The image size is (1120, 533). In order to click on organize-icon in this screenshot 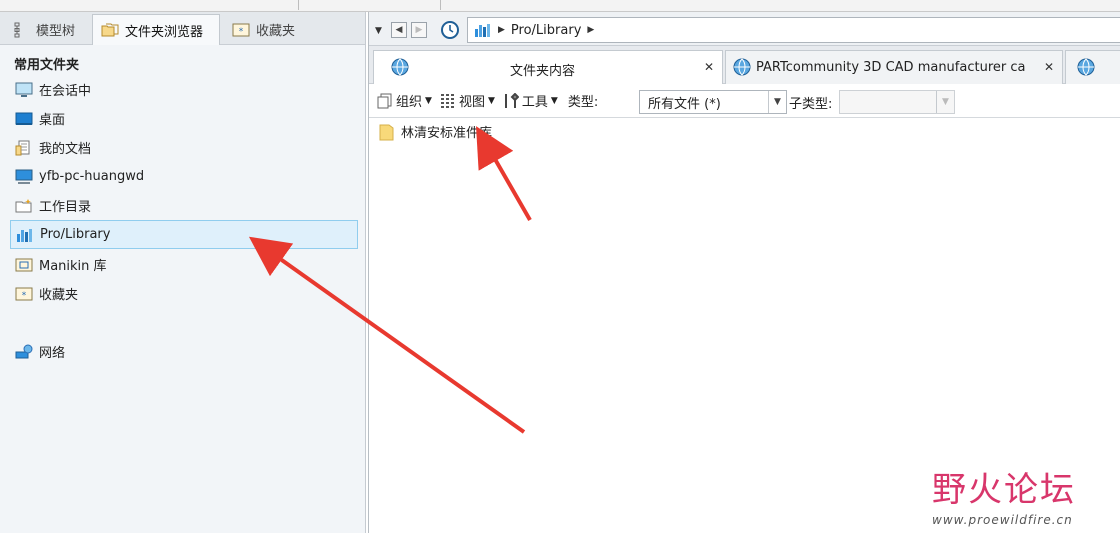, I will do `click(385, 101)`.